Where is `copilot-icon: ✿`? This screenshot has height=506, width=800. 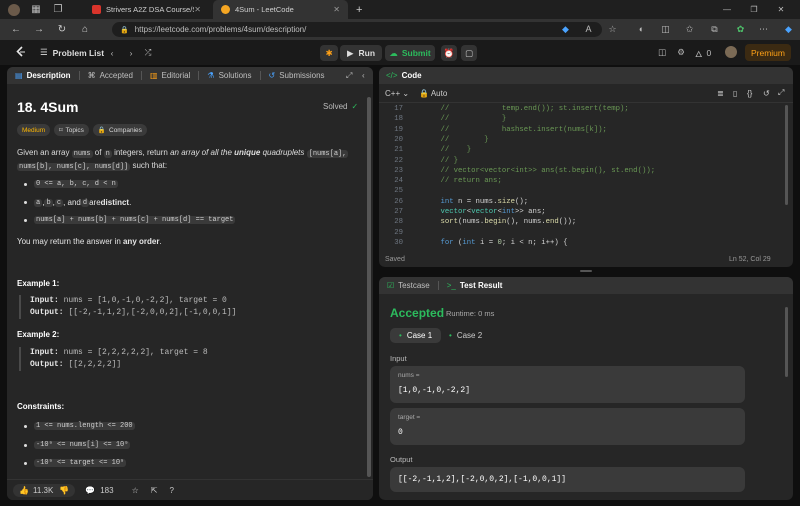
copilot-icon: ✿ is located at coordinates (740, 29).